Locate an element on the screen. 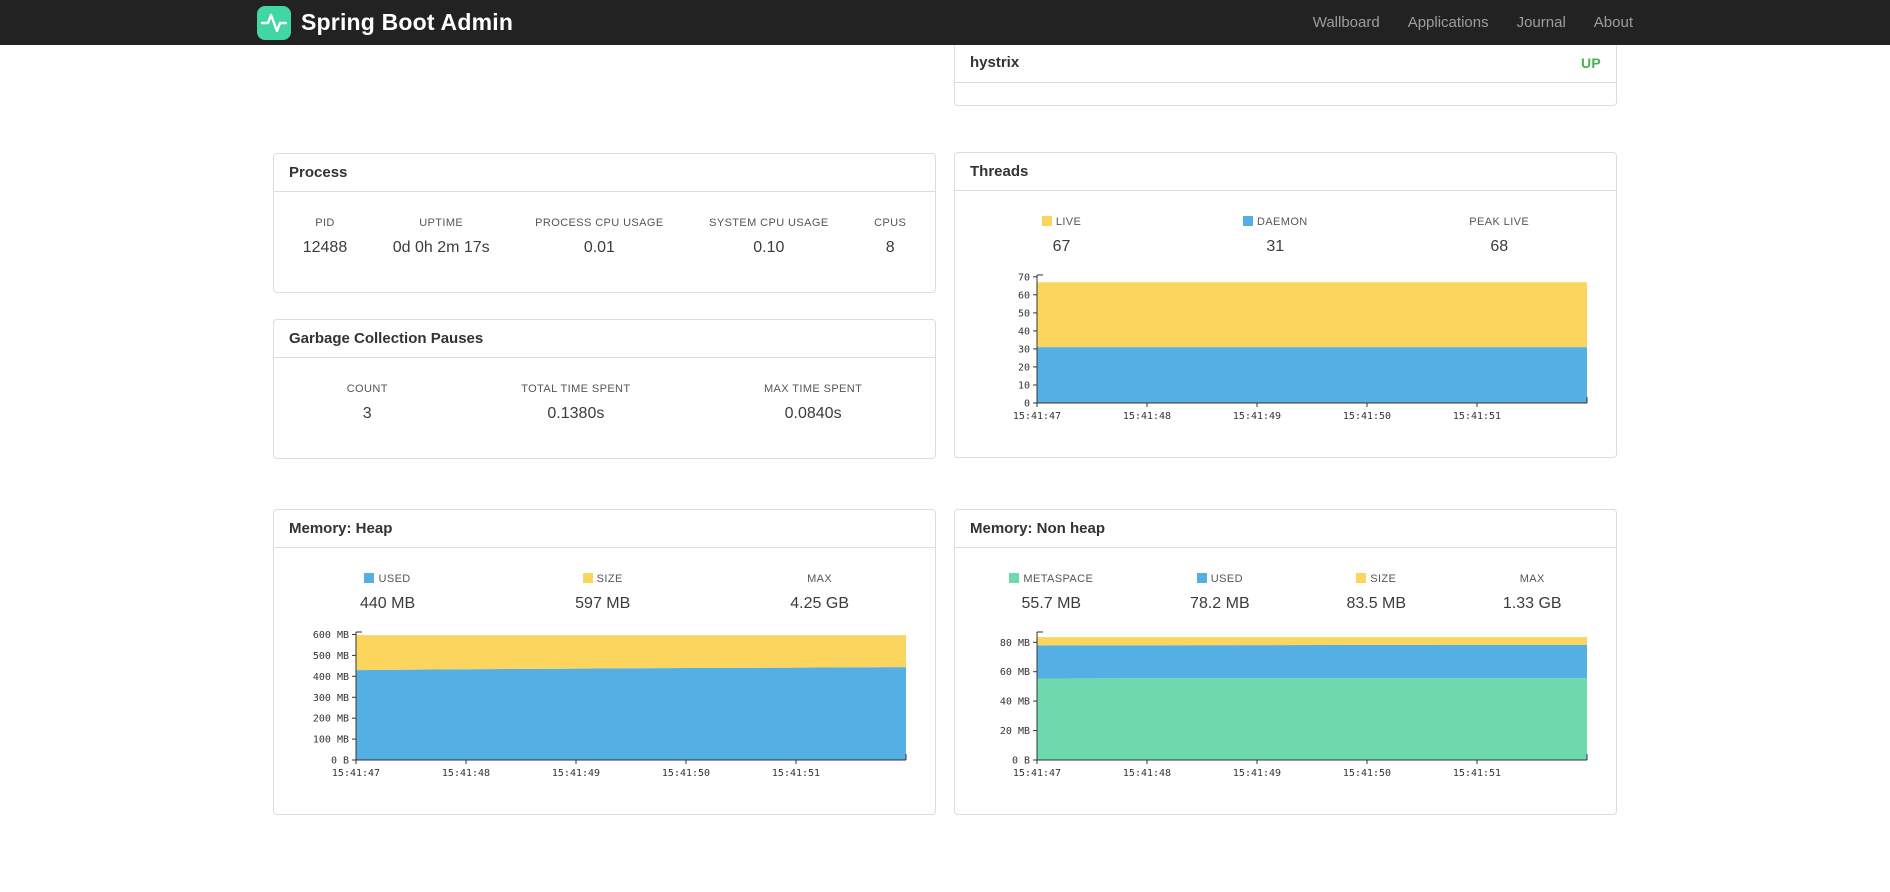 Image resolution: width=1890 pixels, height=892 pixels. legend-value: 55.7 MB is located at coordinates (1051, 603).